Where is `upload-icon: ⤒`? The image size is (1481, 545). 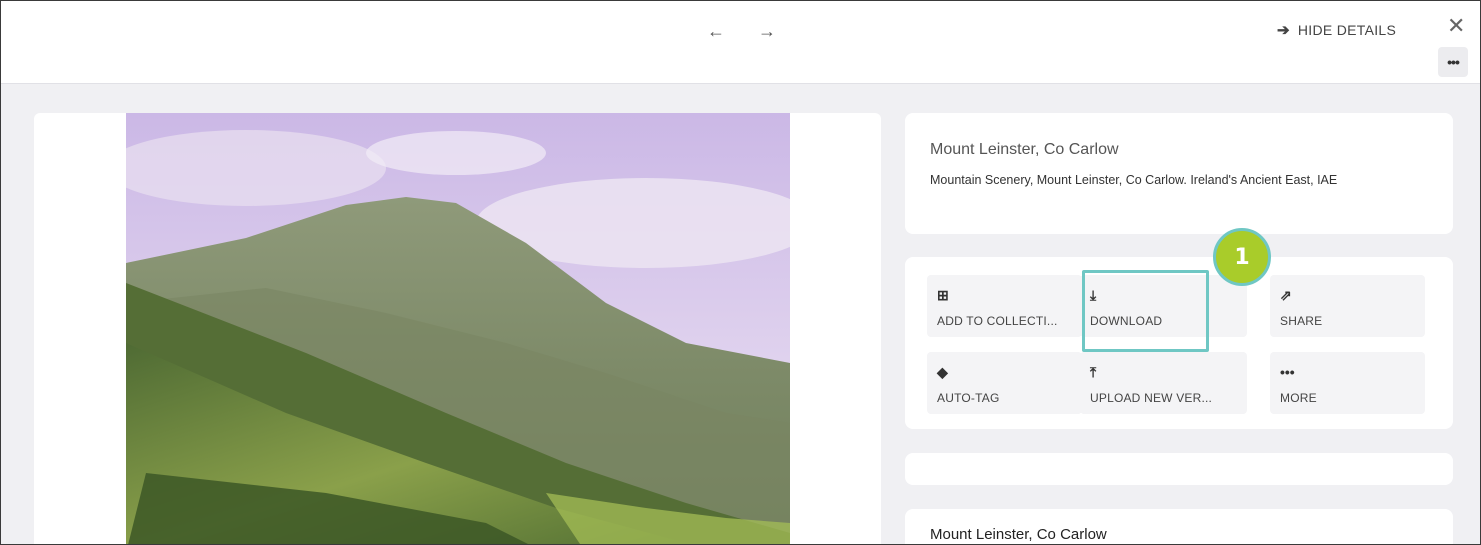
upload-icon: ⤒ is located at coordinates (1093, 372).